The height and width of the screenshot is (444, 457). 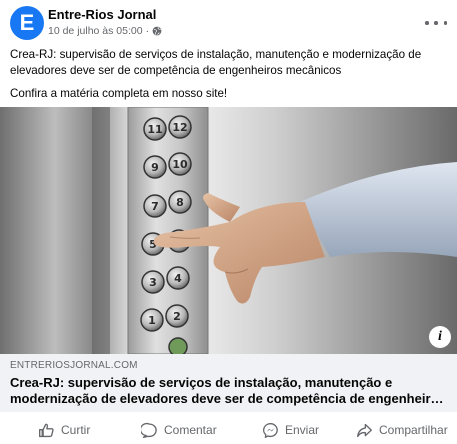 I want to click on share-icon, so click(x=364, y=430).